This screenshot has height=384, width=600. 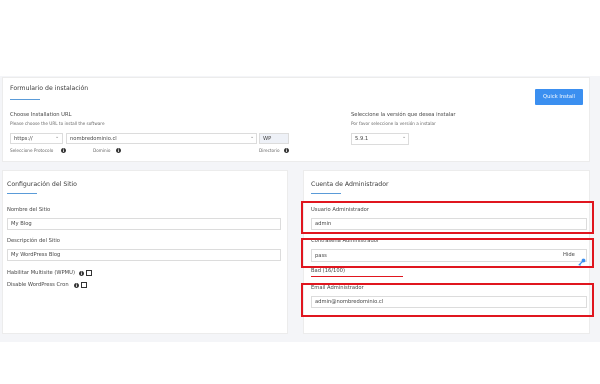 I want to click on site-name-input: My Blog, so click(x=144, y=224).